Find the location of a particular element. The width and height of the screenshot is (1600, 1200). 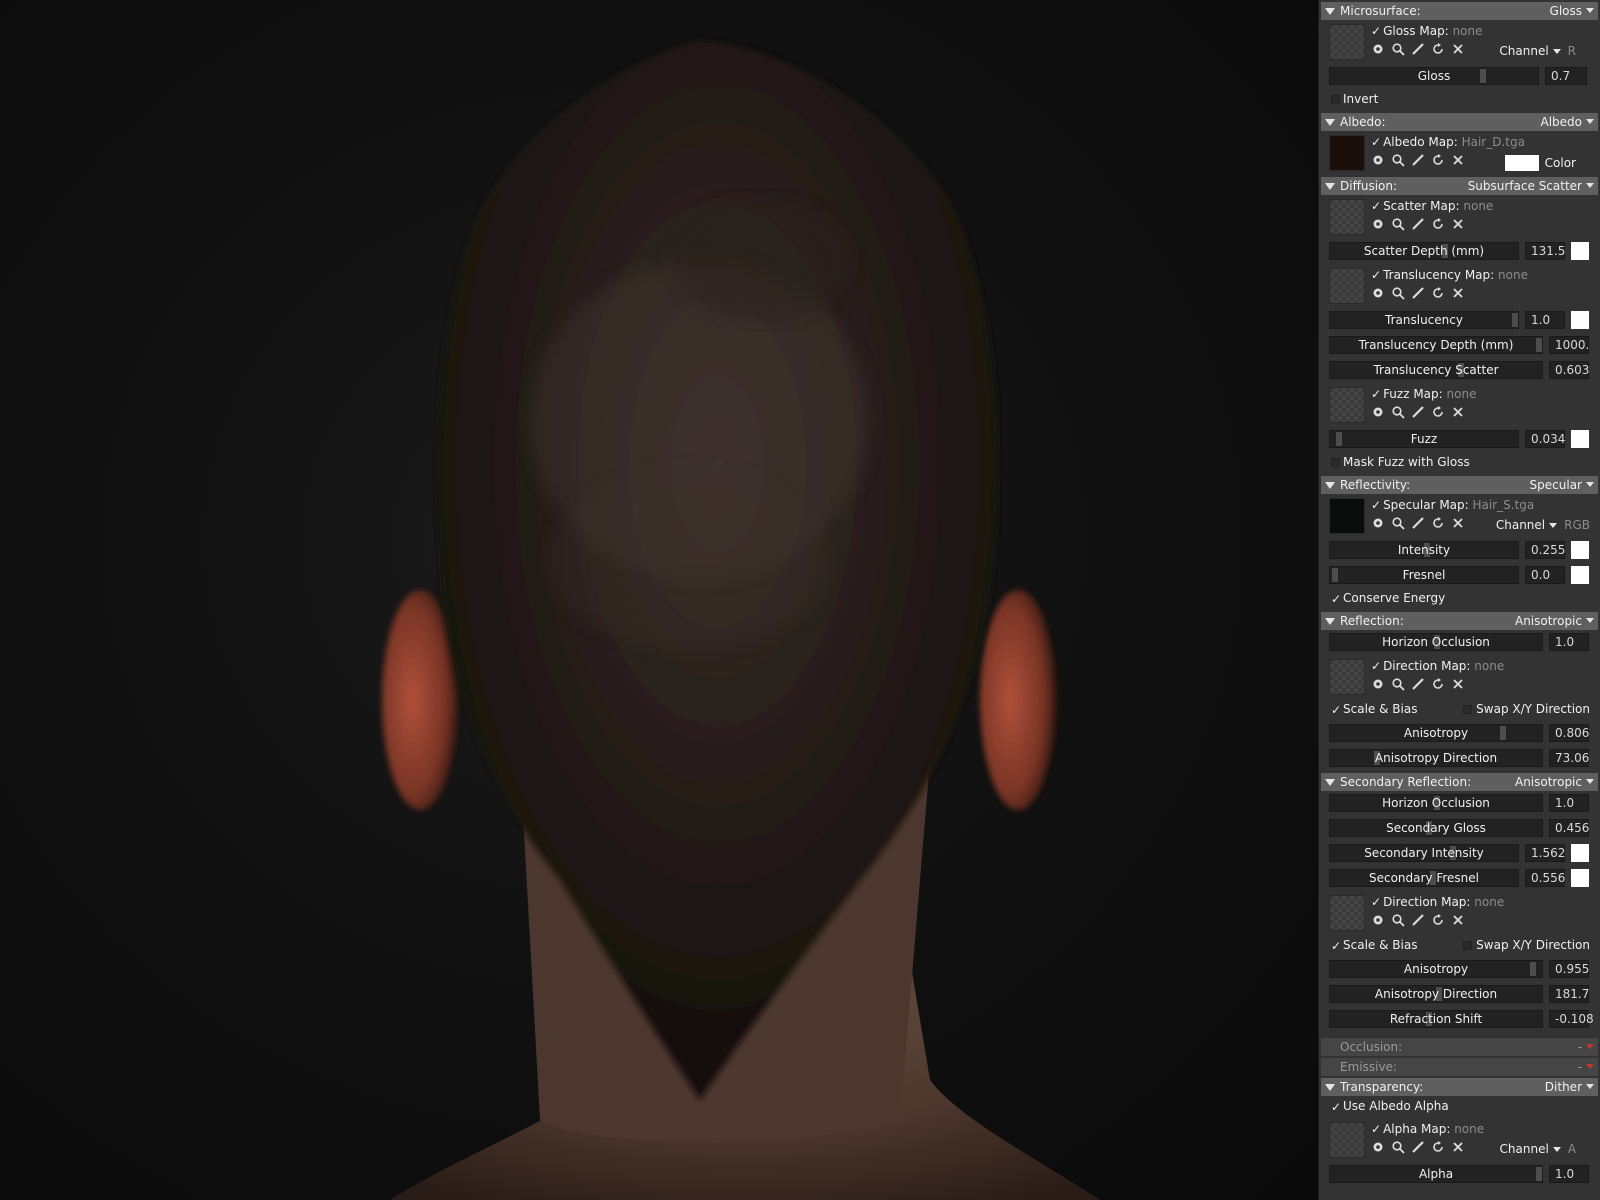

anisotropy-direction-value-field: 73.06 is located at coordinates (1569, 758).